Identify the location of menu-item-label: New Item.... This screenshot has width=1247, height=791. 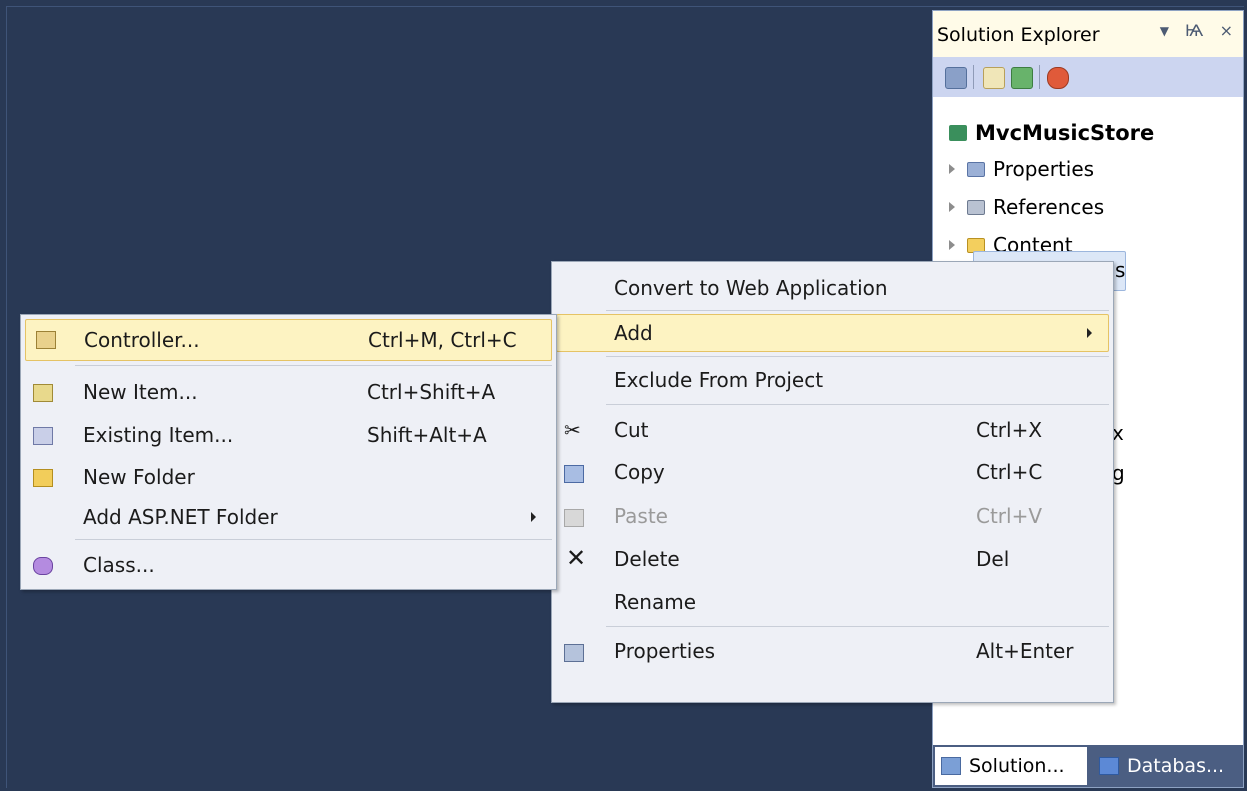
(140, 392).